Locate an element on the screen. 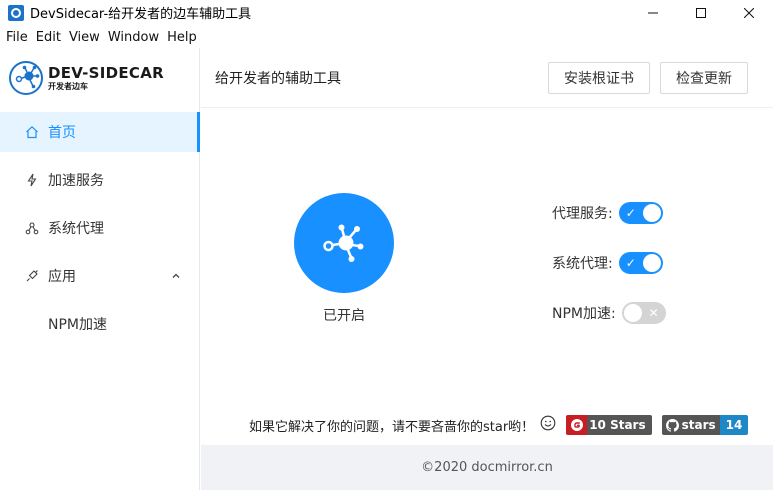  gitee-stars-badge: 10 Stars is located at coordinates (609, 425).